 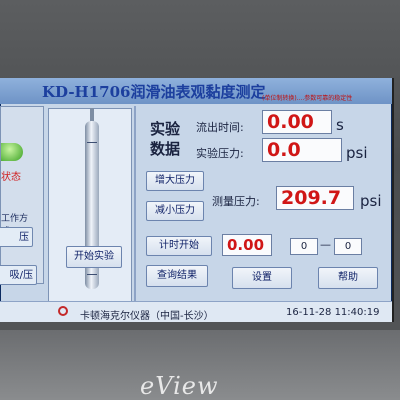 I want to click on timer-start-button: 计时开始, so click(x=179, y=246).